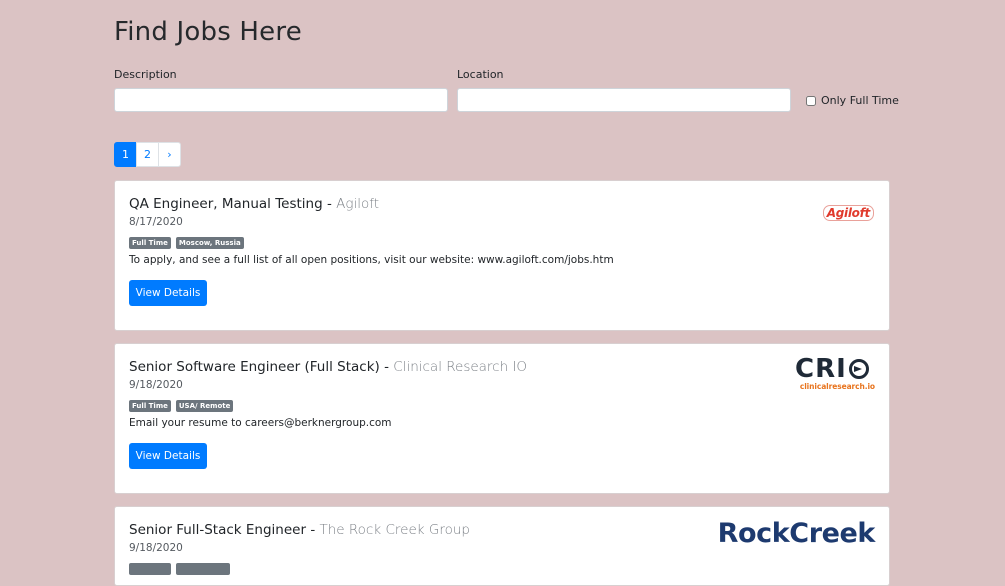 The height and width of the screenshot is (586, 1005). What do you see at coordinates (281, 100) in the screenshot?
I see `description-input` at bounding box center [281, 100].